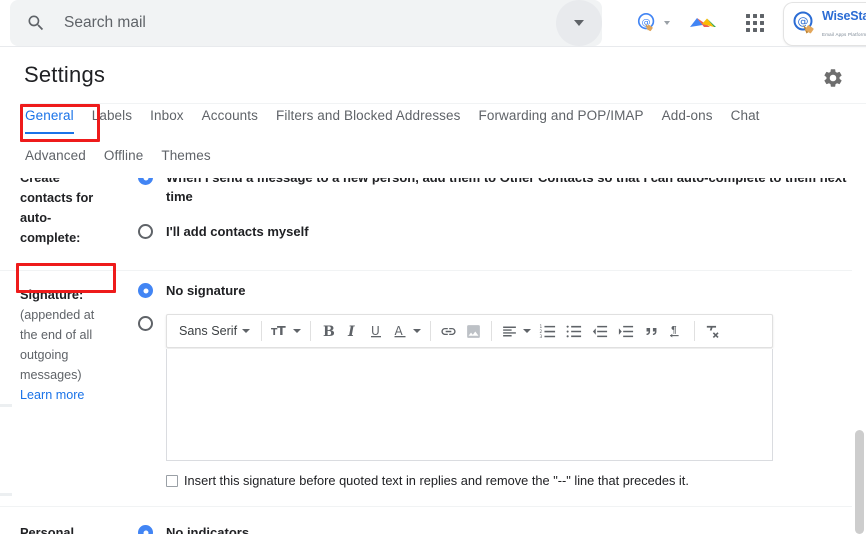 The width and height of the screenshot is (866, 534). Describe the element at coordinates (676, 331) in the screenshot. I see `rtl-icon: ¶` at that location.